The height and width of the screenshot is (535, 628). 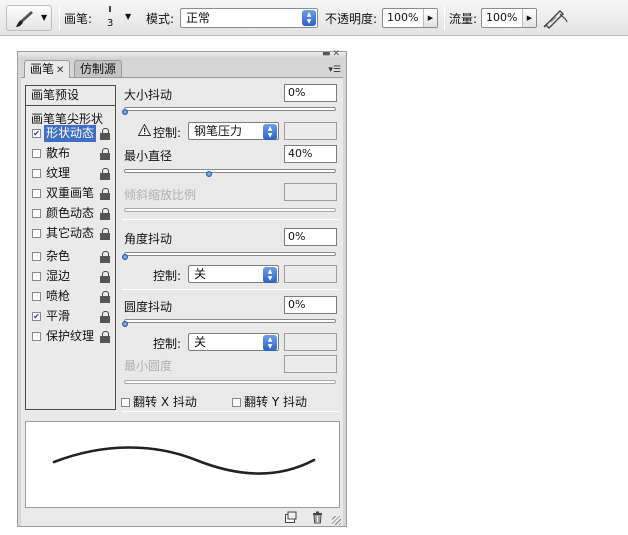 I want to click on opacity-field: 100% ▶, so click(x=410, y=18).